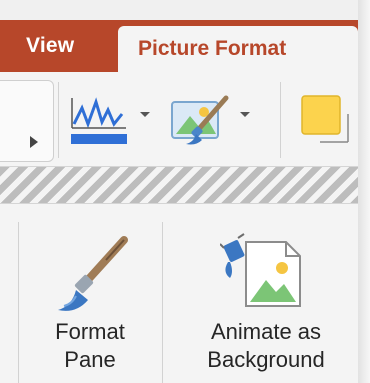  I want to click on window-top-strip, so click(179, 10).